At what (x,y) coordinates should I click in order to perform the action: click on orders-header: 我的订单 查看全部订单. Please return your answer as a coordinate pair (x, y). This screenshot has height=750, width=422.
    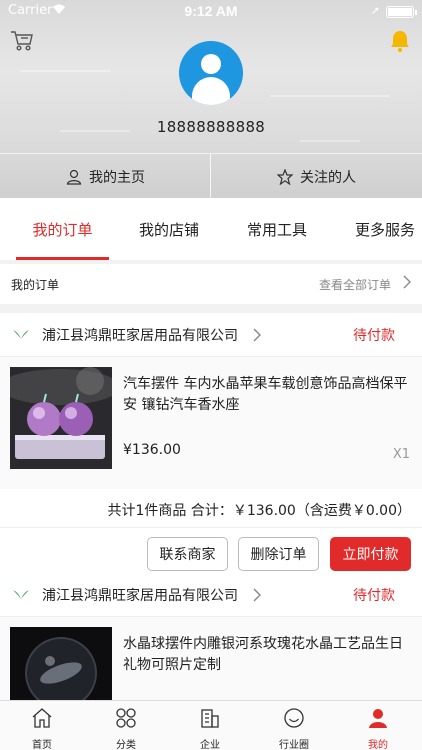
    Looking at the image, I should click on (211, 284).